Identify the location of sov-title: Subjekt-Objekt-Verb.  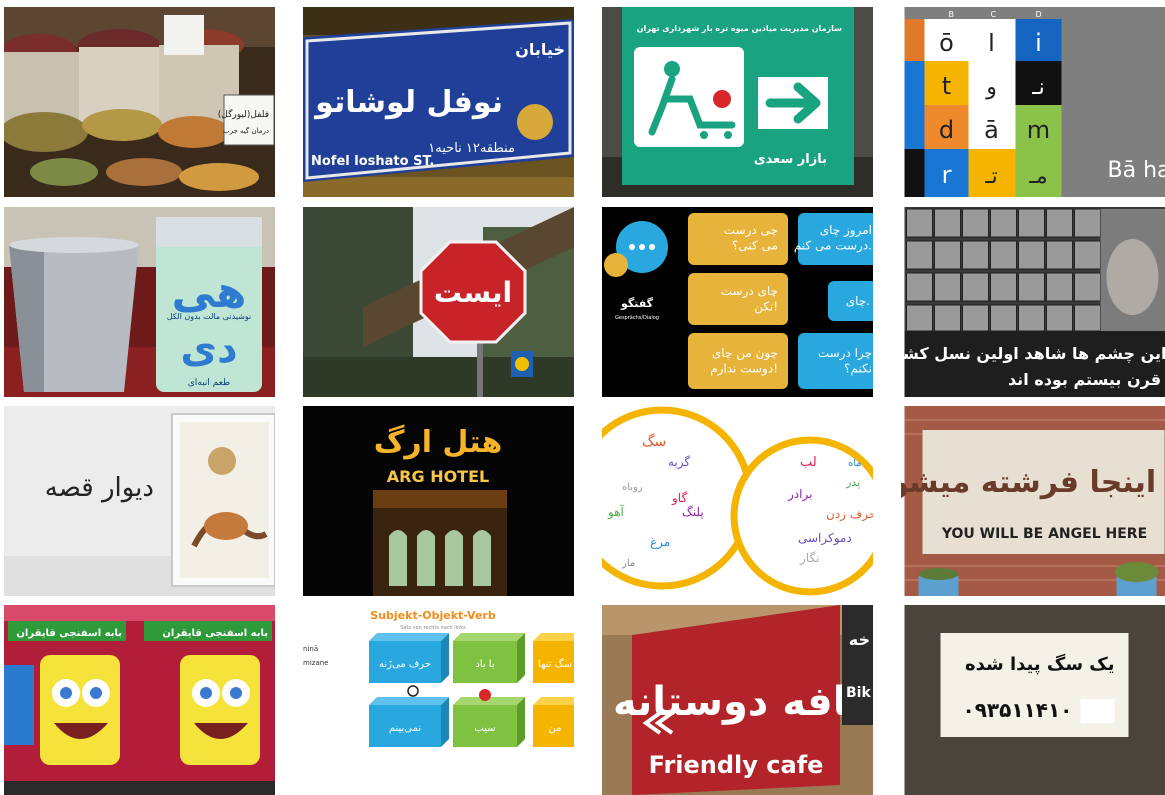
(433, 615).